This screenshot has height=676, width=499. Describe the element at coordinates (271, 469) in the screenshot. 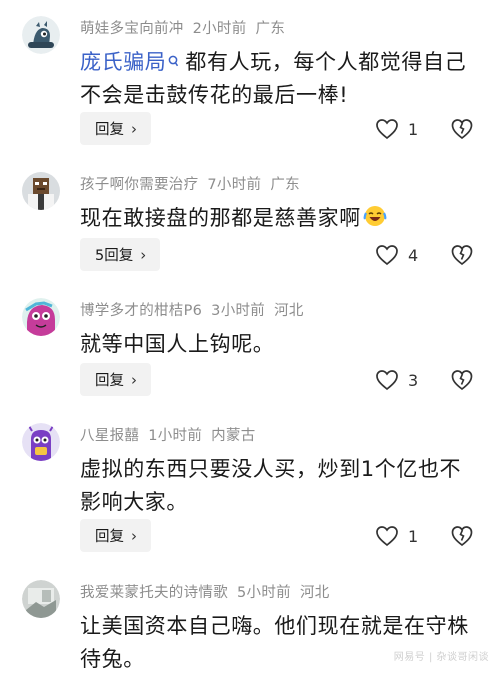

I see `comment-text-line: 虚拟的东西只要没人买，炒到1个亿也不` at that location.